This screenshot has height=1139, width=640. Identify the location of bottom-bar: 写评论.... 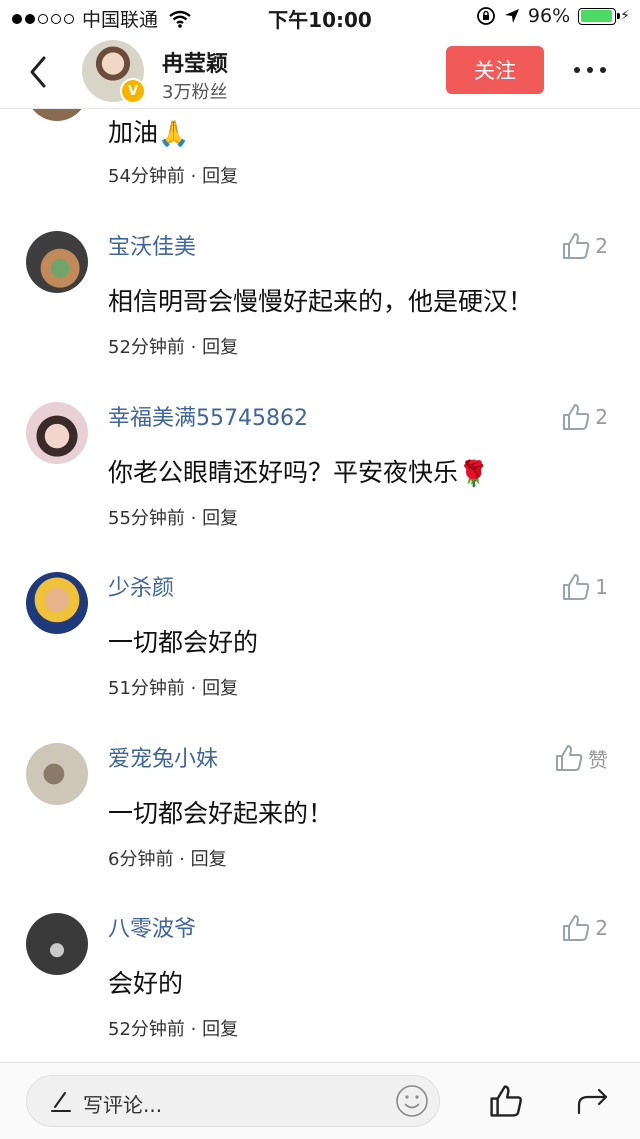
(320, 1100).